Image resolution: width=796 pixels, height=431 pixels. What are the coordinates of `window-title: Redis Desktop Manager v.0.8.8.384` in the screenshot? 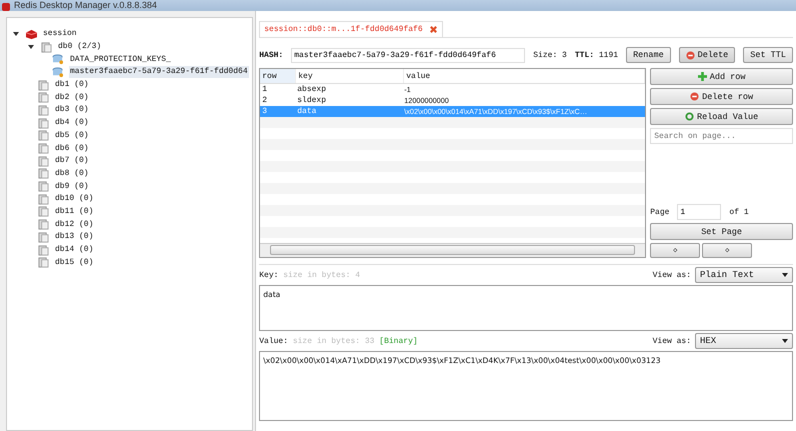 It's located at (85, 5).